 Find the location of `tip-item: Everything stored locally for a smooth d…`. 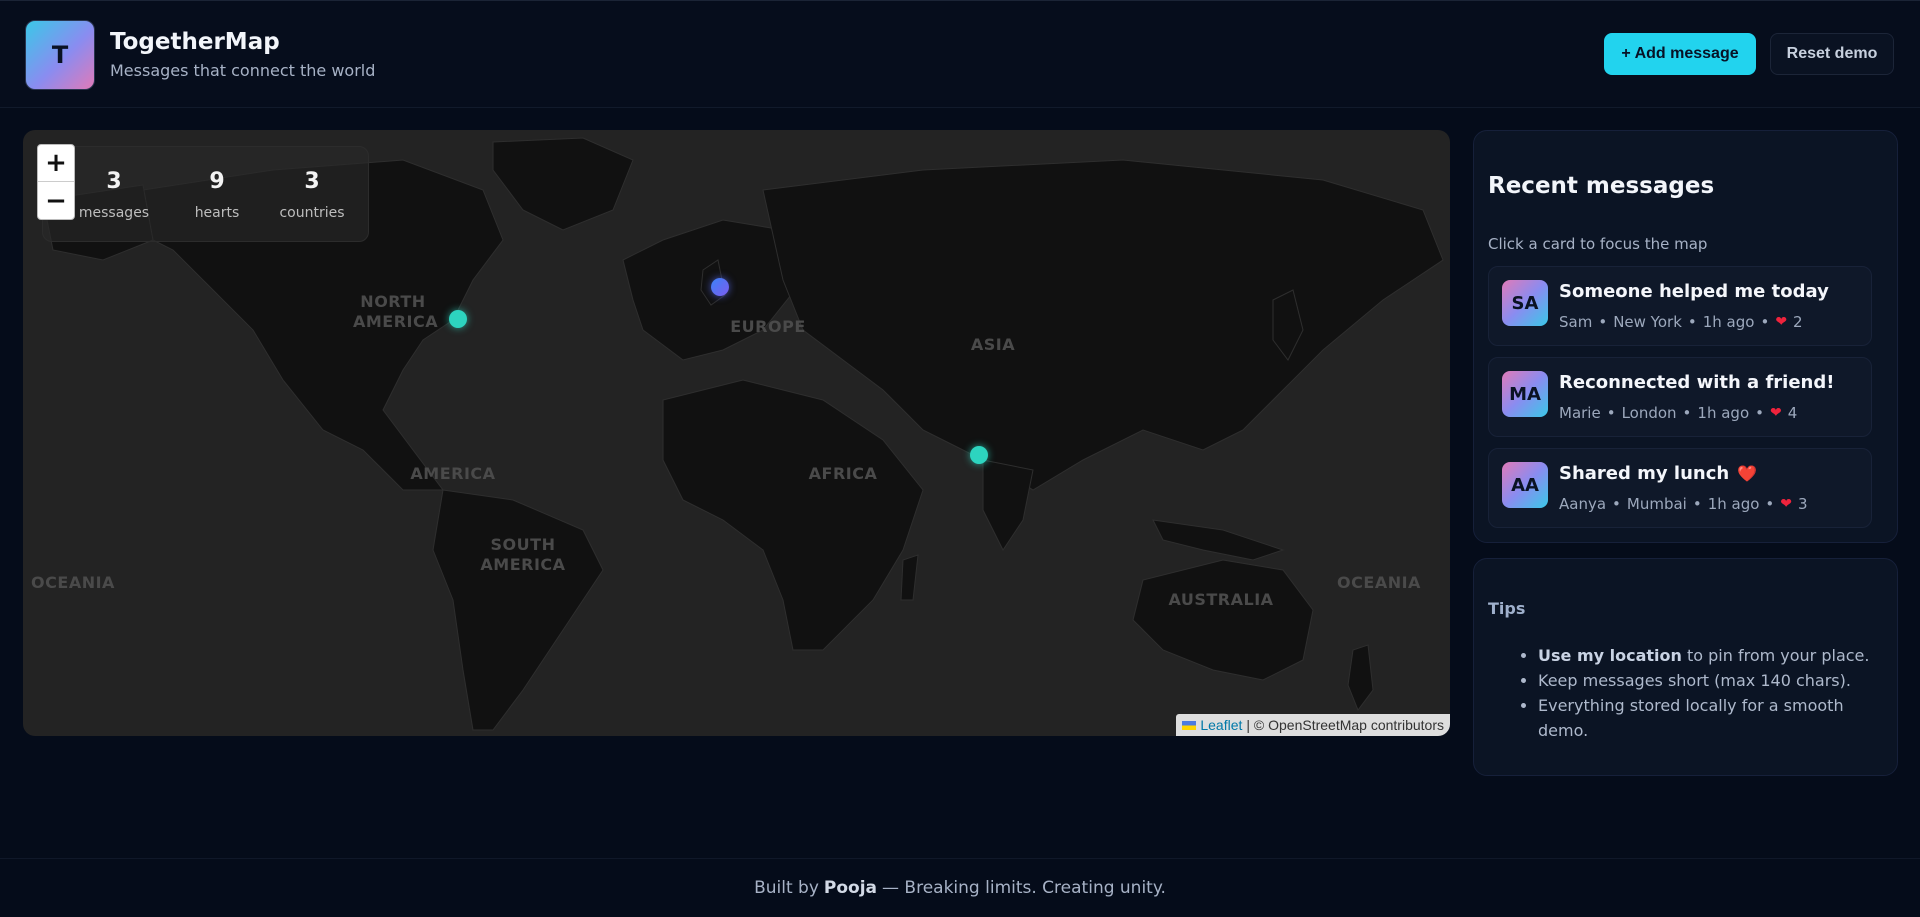

tip-item: Everything stored locally for a smooth d… is located at coordinates (1708, 718).